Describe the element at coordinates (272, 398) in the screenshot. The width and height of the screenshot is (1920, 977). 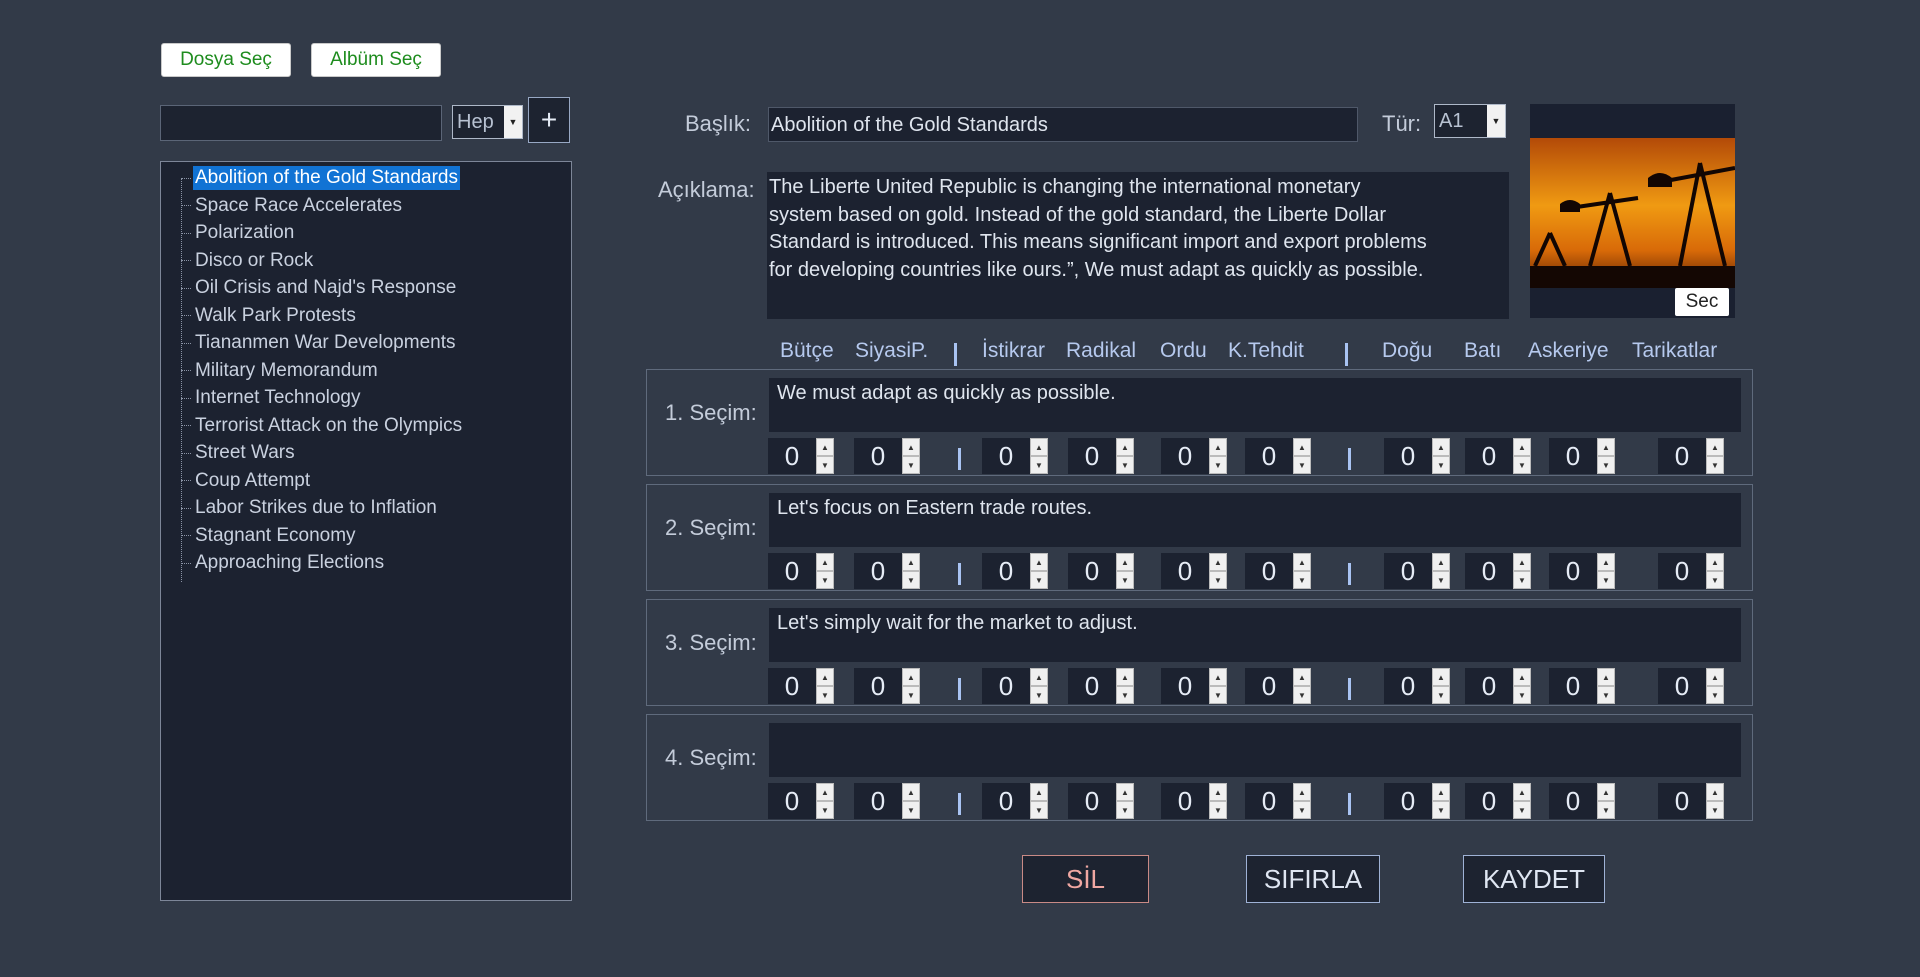
I see `tree-item: Internet Technology` at that location.